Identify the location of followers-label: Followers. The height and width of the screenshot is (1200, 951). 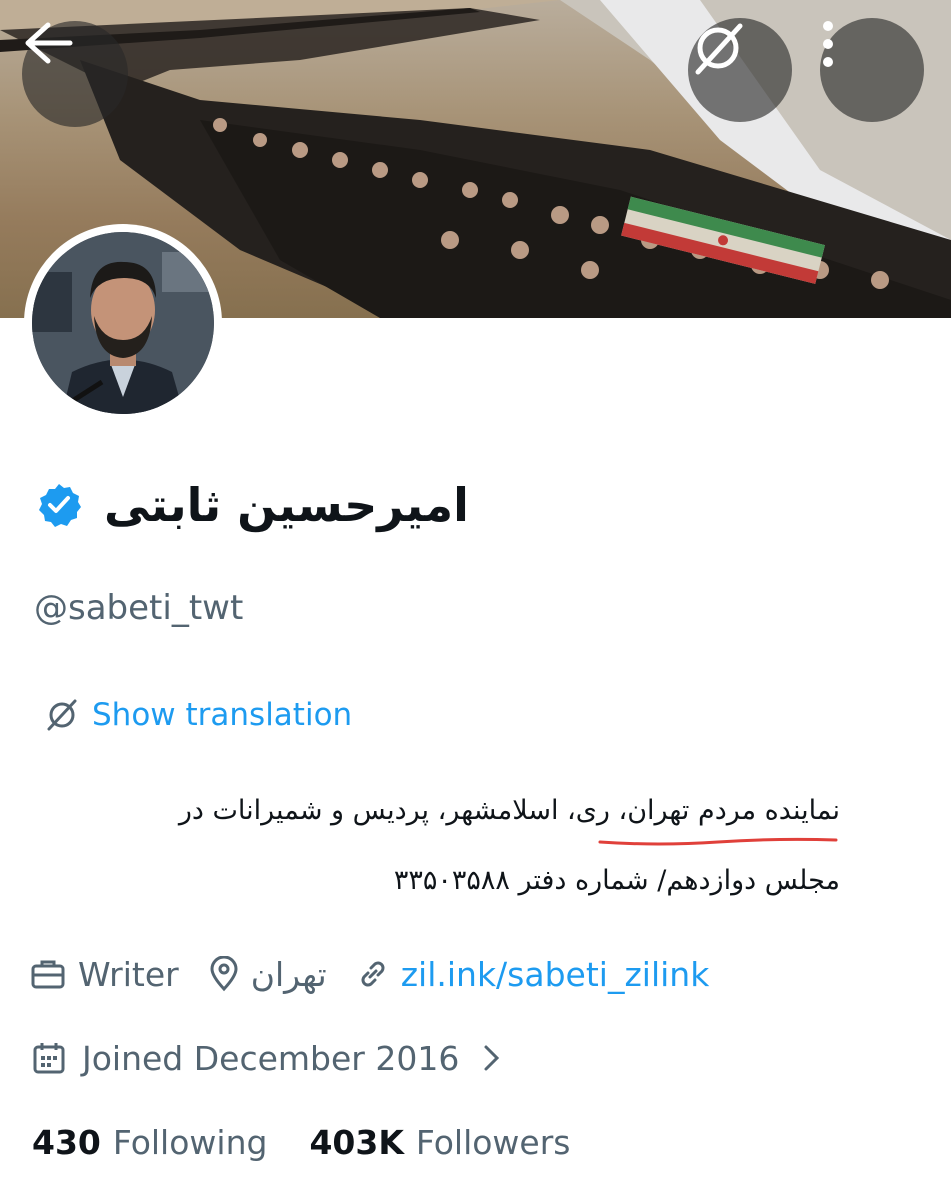
(493, 1142).